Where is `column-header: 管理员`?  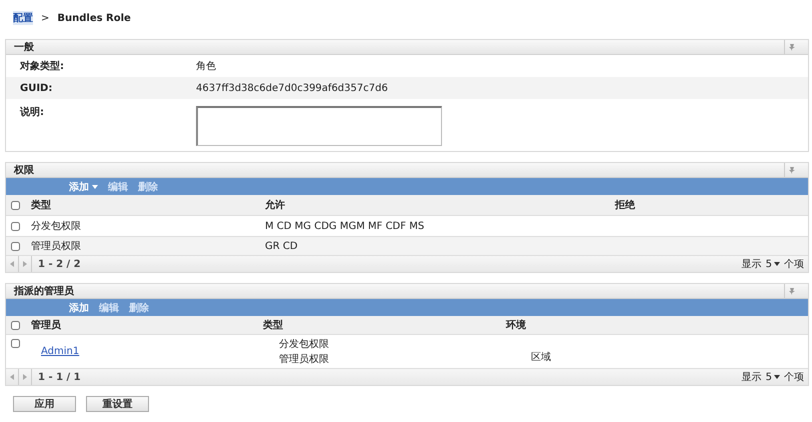 column-header: 管理员 is located at coordinates (46, 325).